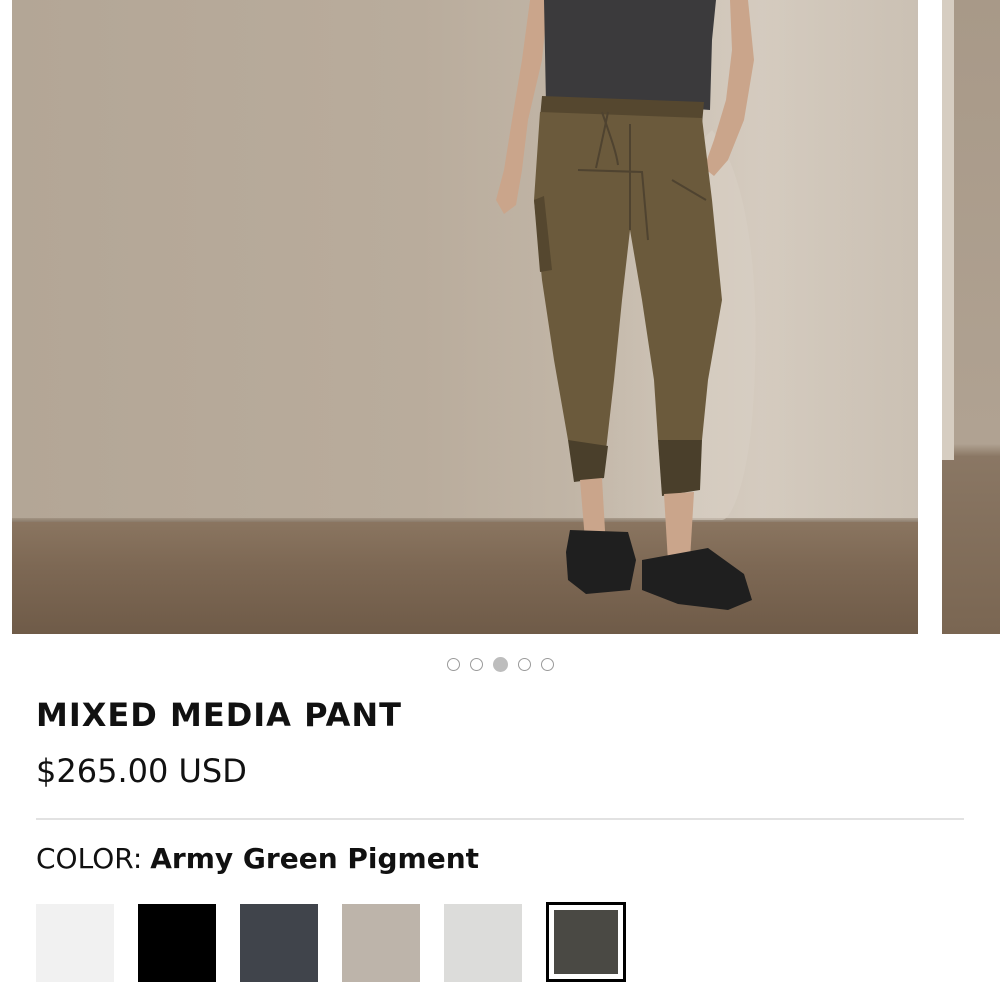 This screenshot has width=1000, height=1000. What do you see at coordinates (315, 858) in the screenshot?
I see `selected-color-name: Army Green Pigment` at bounding box center [315, 858].